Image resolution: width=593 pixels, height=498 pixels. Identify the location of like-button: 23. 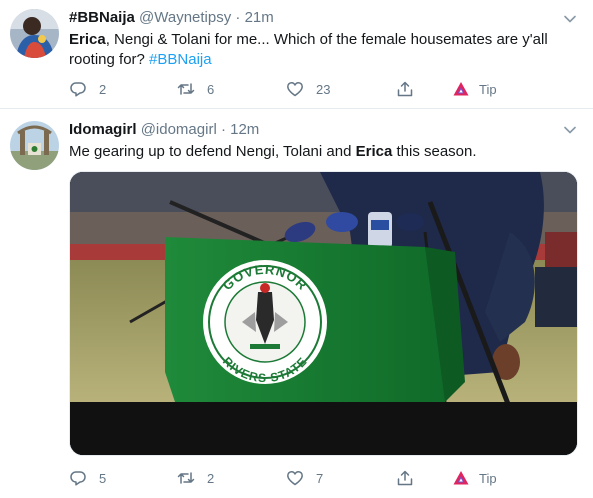
(308, 89).